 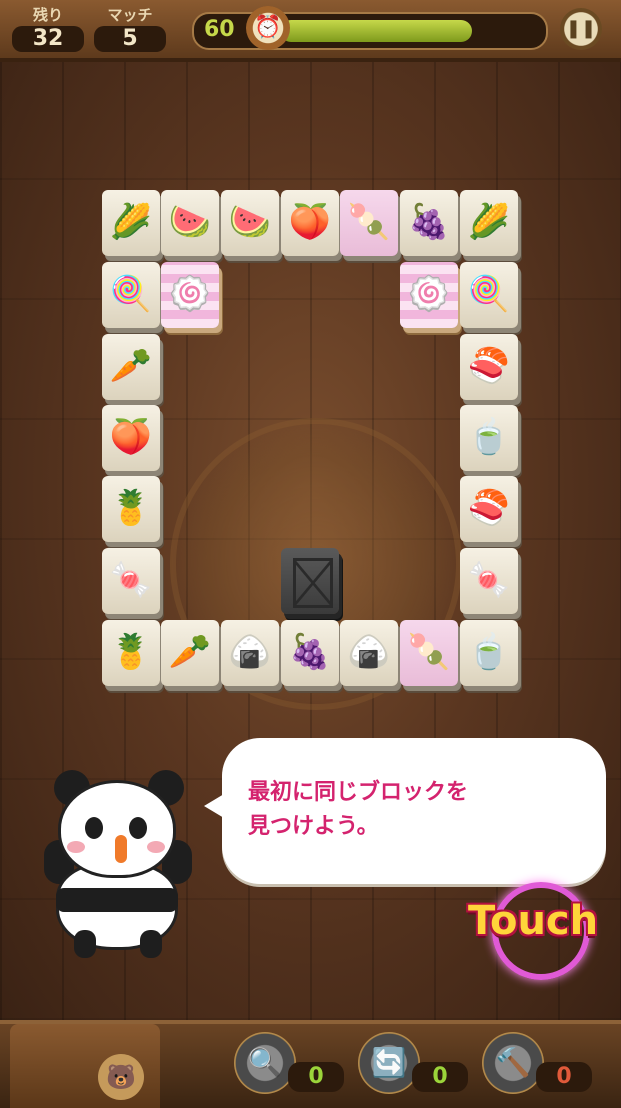 I want to click on match-counter: マッチ 5, so click(x=130, y=28).